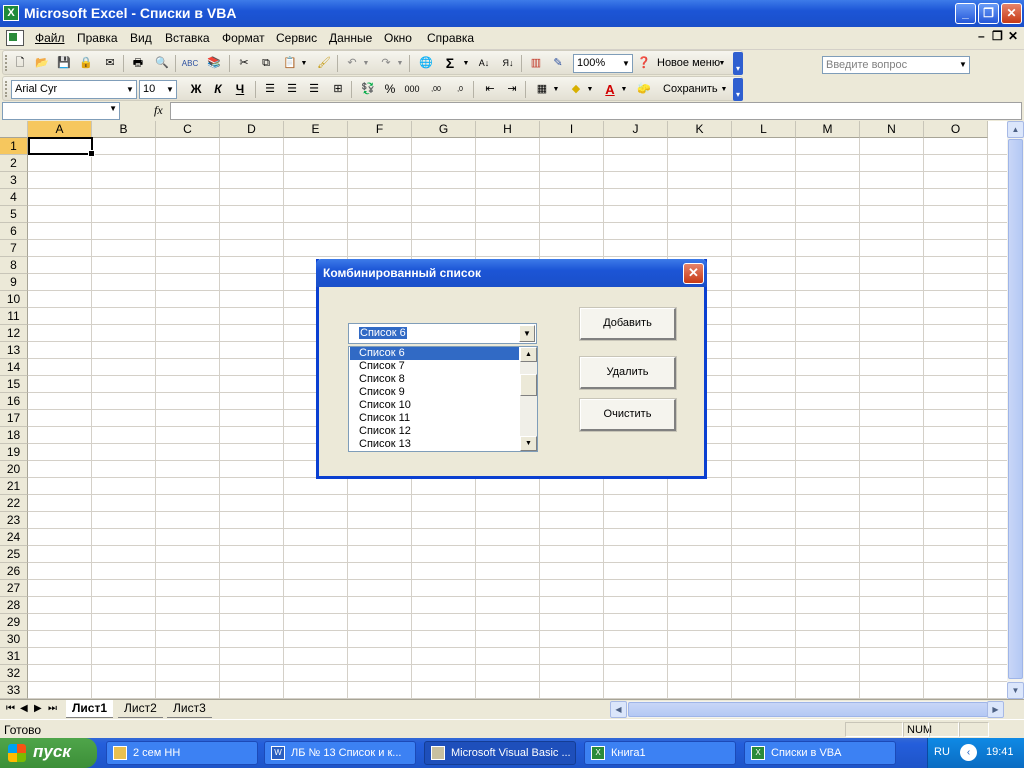 The height and width of the screenshot is (768, 1024). Describe the element at coordinates (434, 353) in the screenshot. I see `list-item: Список 6` at that location.